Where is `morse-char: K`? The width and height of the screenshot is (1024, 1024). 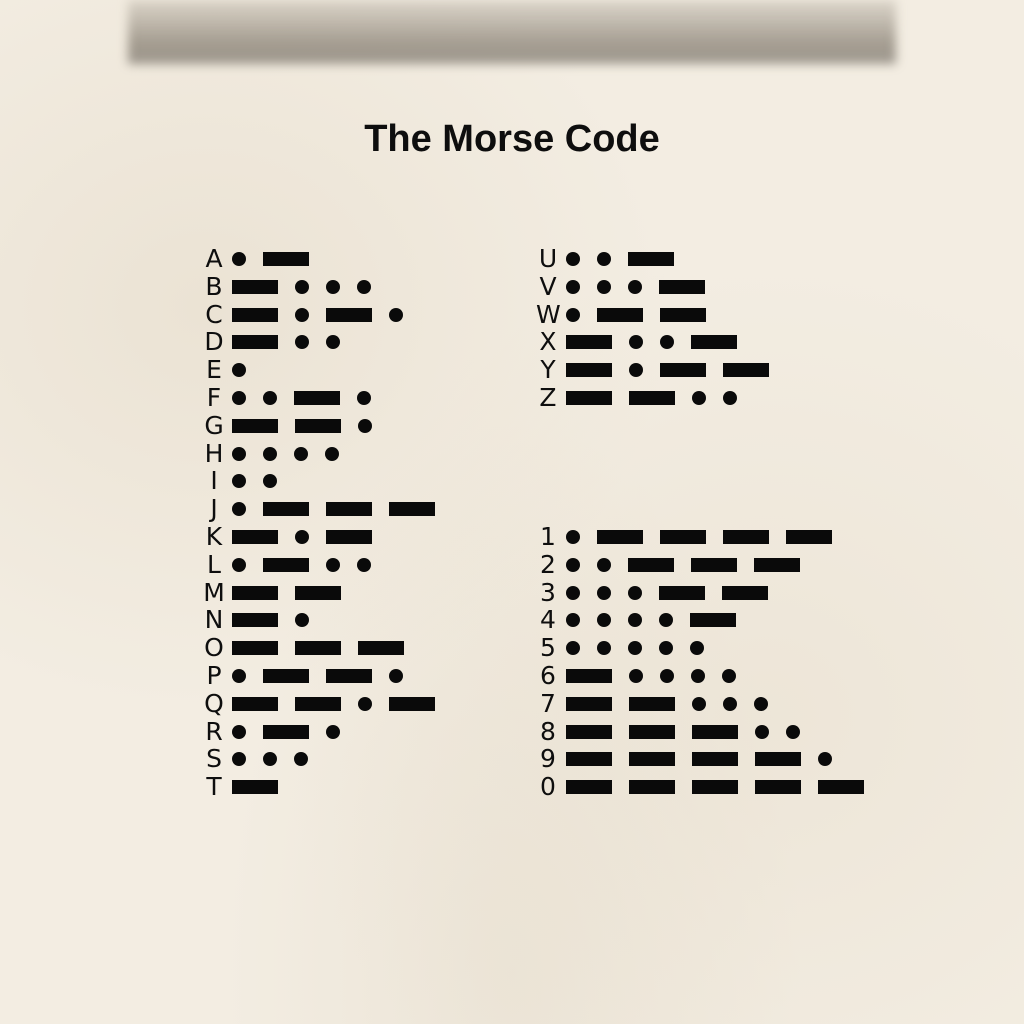 morse-char: K is located at coordinates (214, 536).